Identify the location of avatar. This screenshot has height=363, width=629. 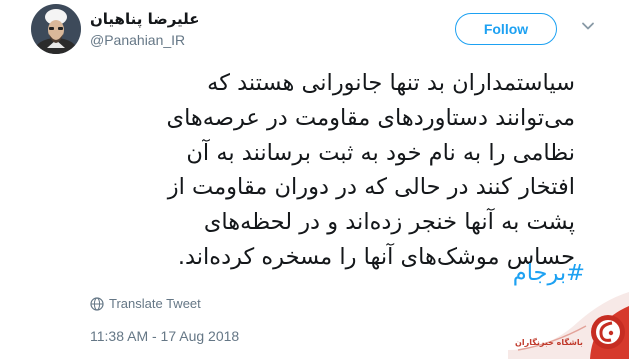
(56, 29).